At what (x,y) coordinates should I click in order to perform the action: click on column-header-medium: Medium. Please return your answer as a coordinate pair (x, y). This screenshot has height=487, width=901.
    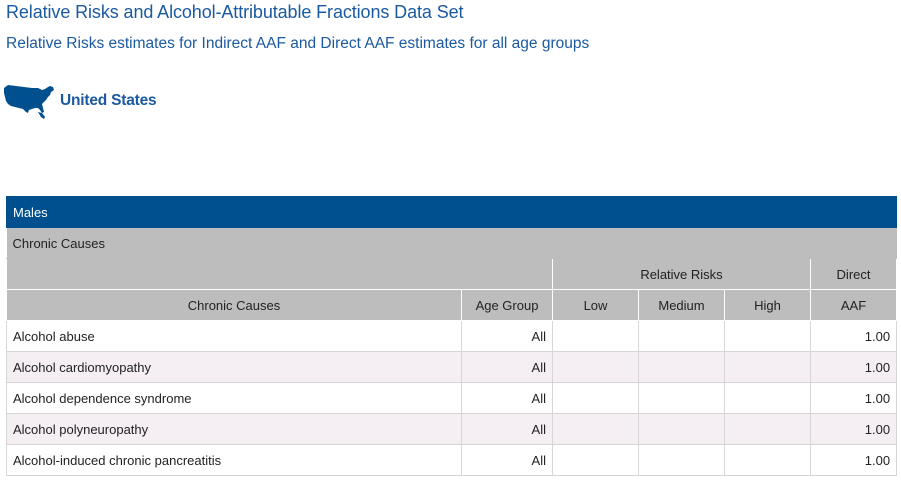
    Looking at the image, I should click on (681, 305).